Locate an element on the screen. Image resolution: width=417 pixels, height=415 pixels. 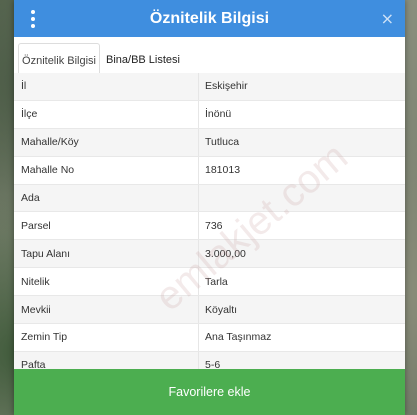
row-value: 3.000,00 is located at coordinates (301, 254).